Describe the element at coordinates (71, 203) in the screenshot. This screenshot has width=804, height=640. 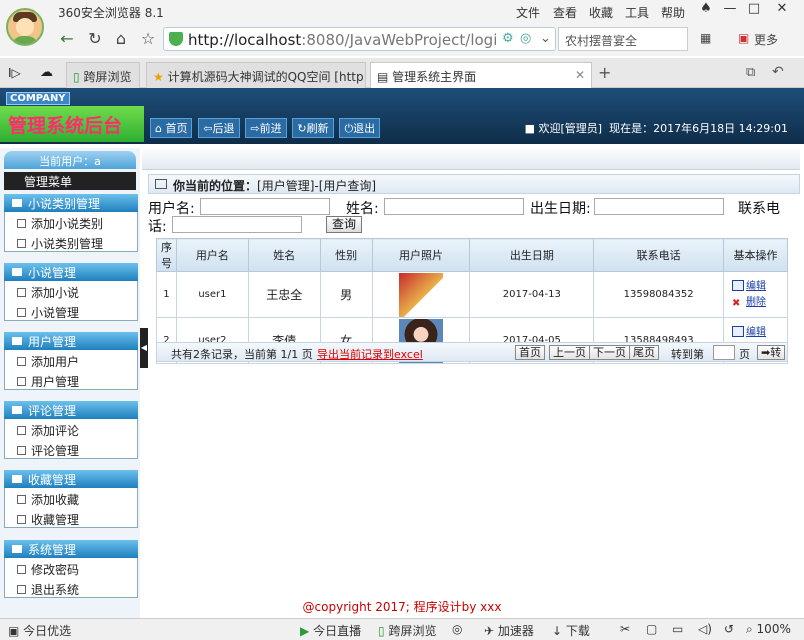
I see `group-category-title: 小说类别管理` at that location.